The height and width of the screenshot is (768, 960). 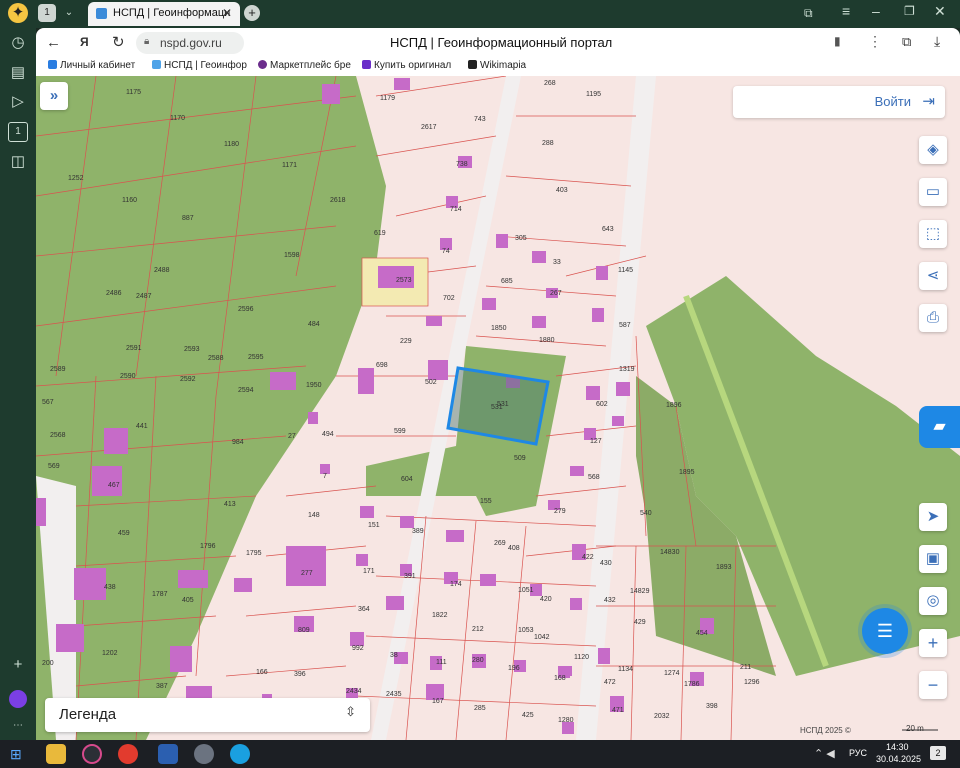 I want to click on login-icon: ⇥, so click(x=928, y=101).